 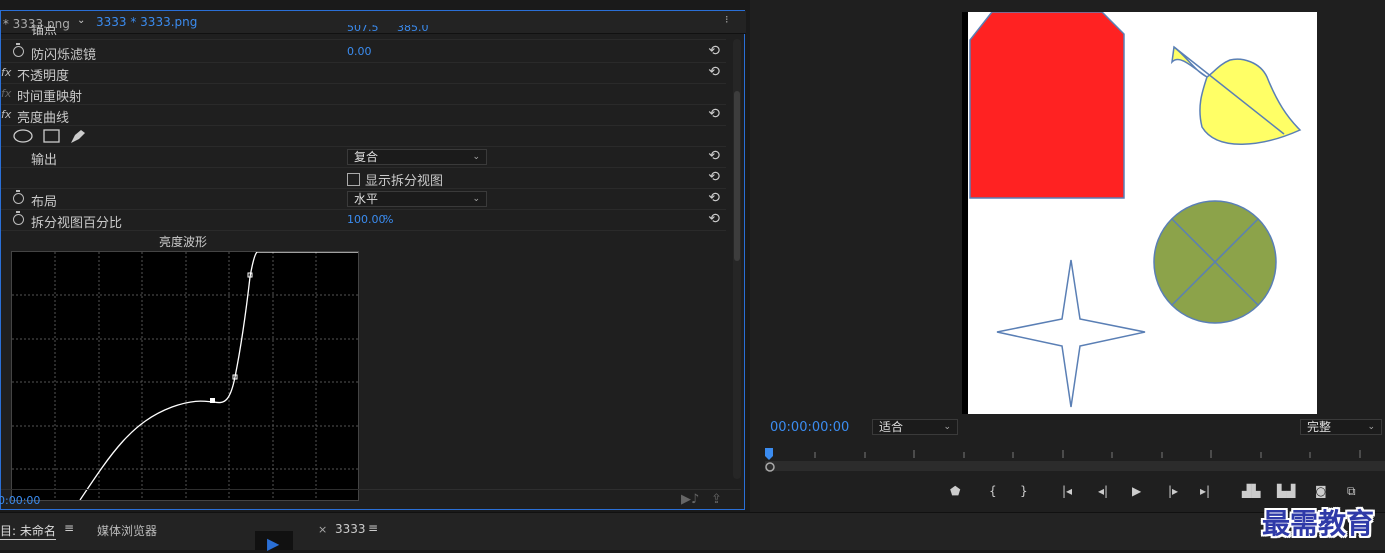 What do you see at coordinates (1075, 466) in the screenshot?
I see `zoom-bar` at bounding box center [1075, 466].